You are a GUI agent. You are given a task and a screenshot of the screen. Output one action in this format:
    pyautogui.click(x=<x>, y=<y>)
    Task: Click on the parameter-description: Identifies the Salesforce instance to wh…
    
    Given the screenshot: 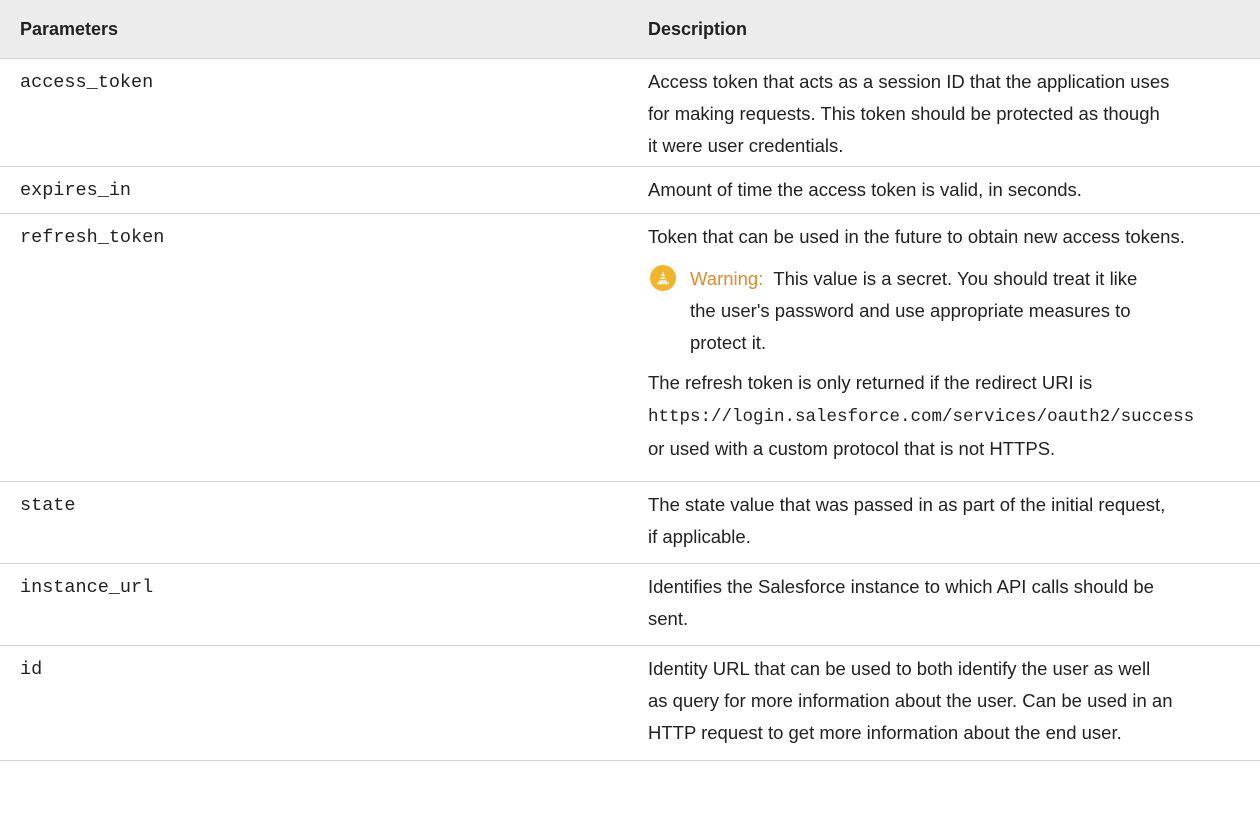 What is the action you would take?
    pyautogui.click(x=954, y=604)
    